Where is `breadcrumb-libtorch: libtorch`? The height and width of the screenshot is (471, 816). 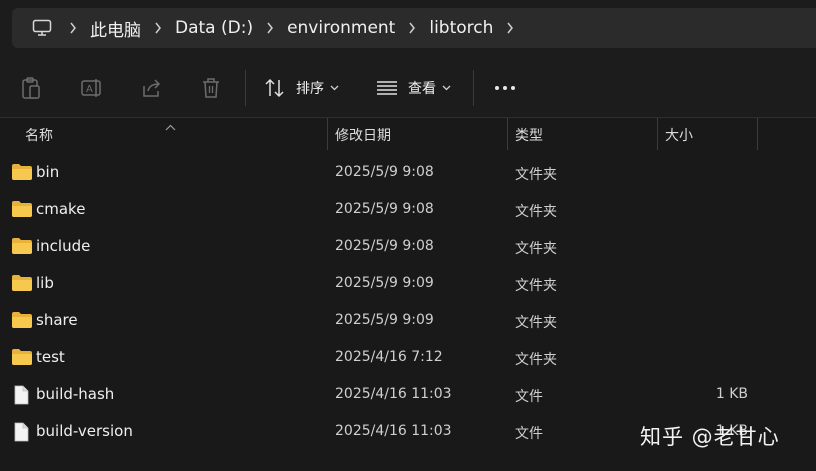 breadcrumb-libtorch: libtorch is located at coordinates (461, 28).